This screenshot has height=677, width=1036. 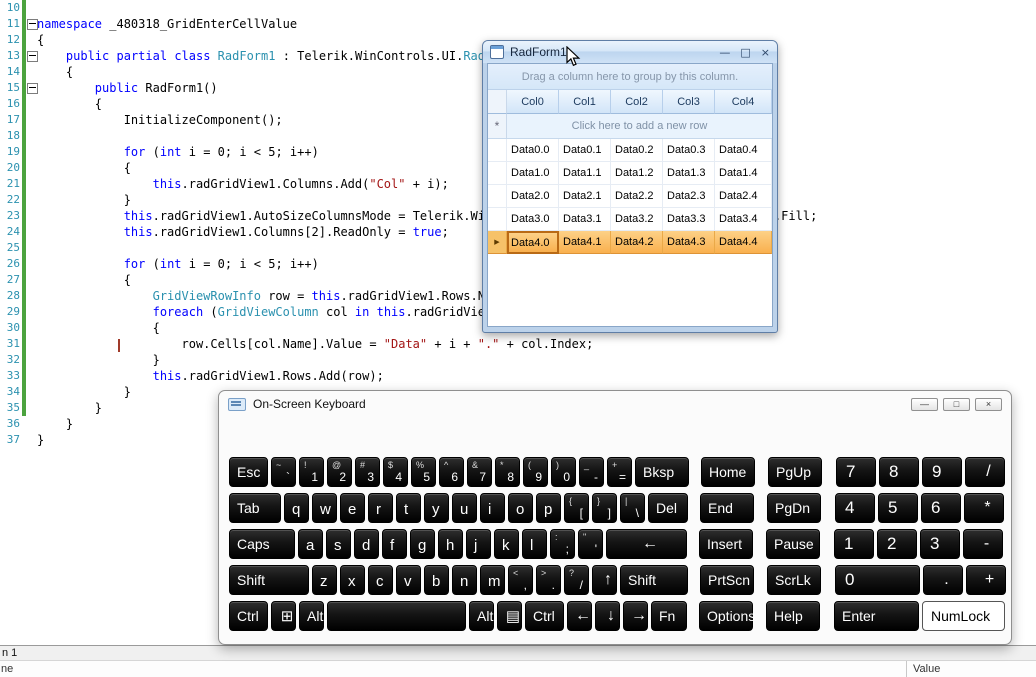 I want to click on key-p: p, so click(x=548, y=508).